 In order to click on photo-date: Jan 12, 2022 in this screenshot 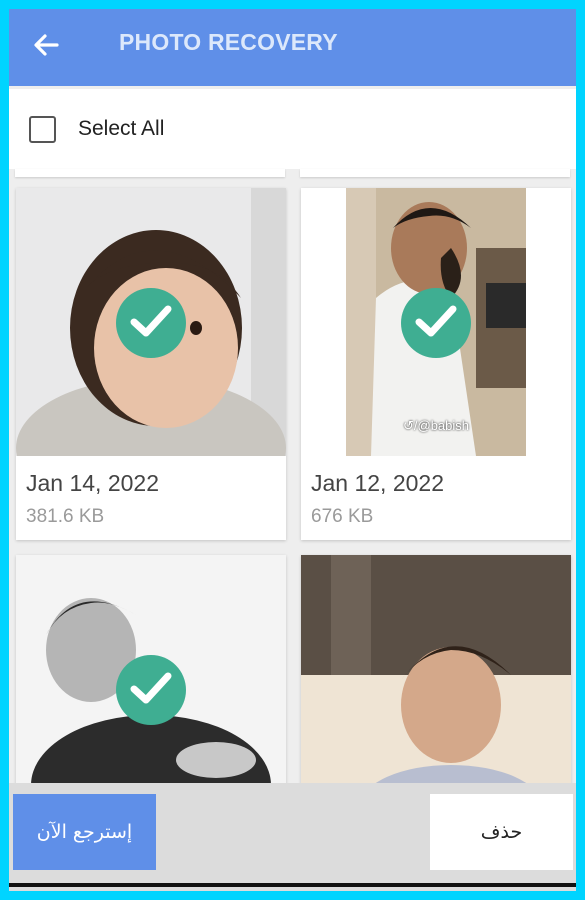, I will do `click(378, 483)`.